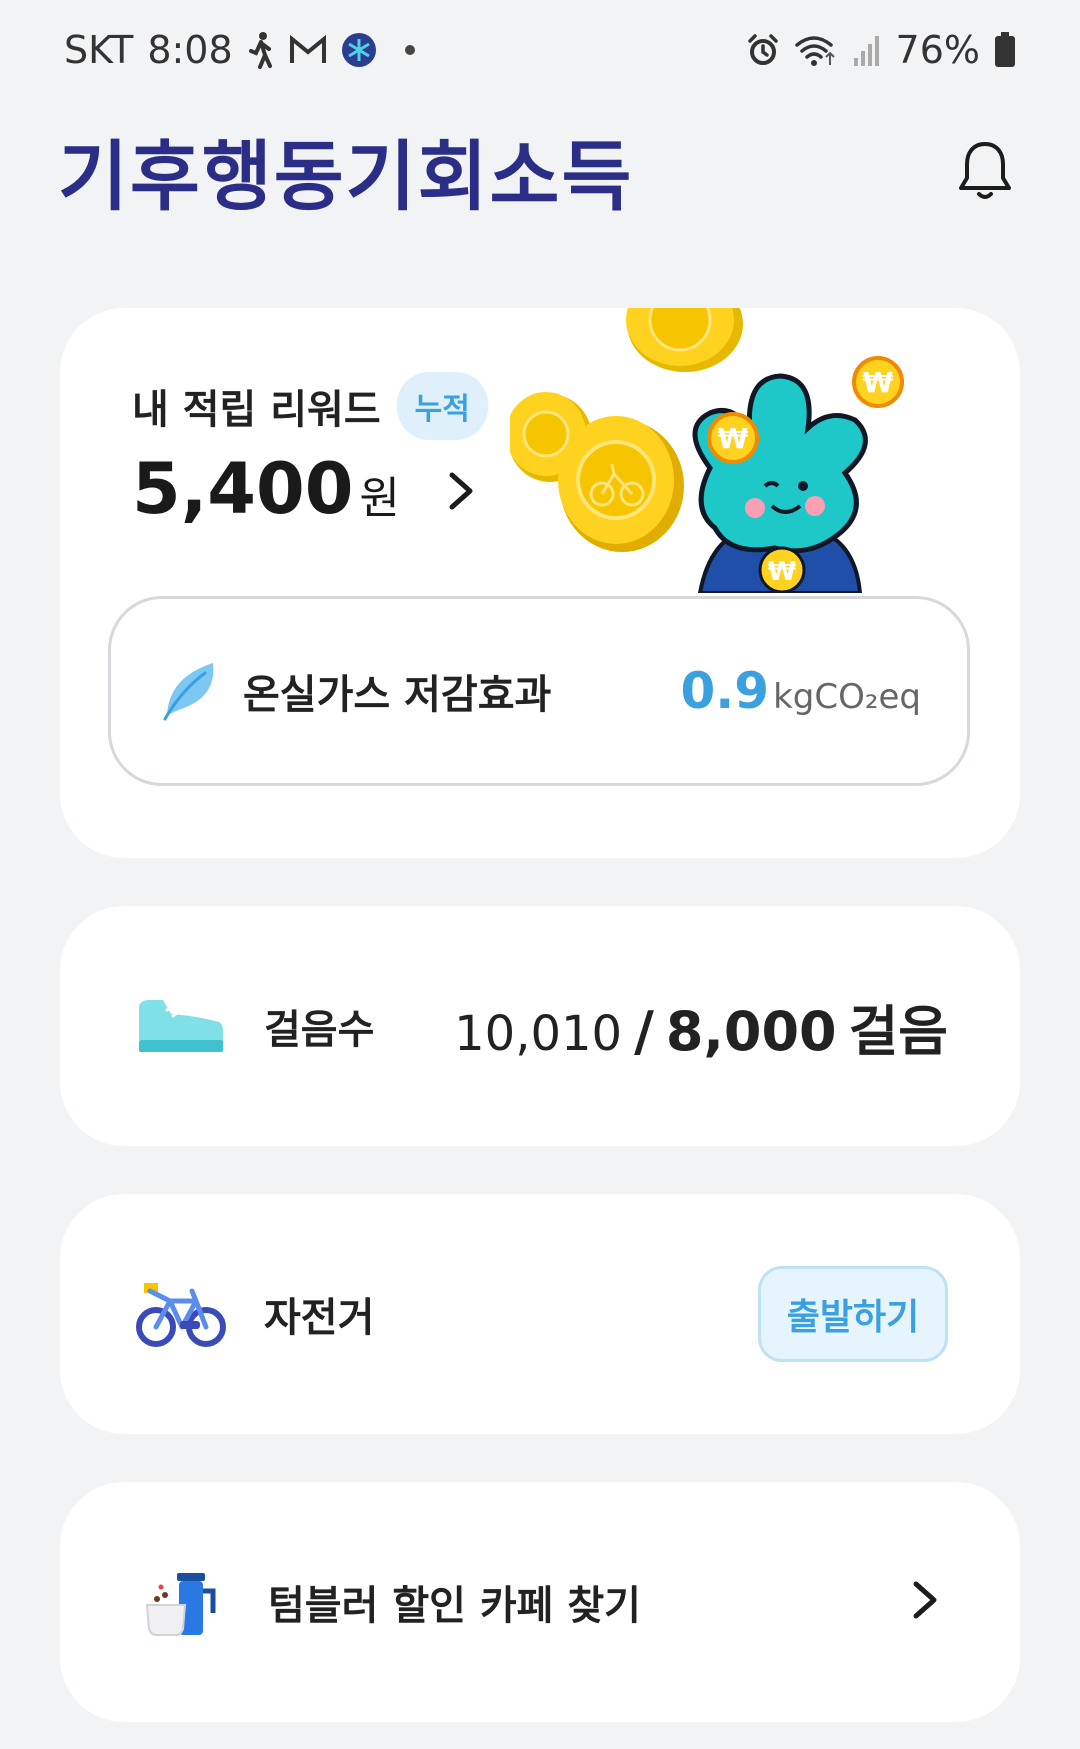 This screenshot has width=1080, height=1749. I want to click on app-notification-icon, so click(359, 50).